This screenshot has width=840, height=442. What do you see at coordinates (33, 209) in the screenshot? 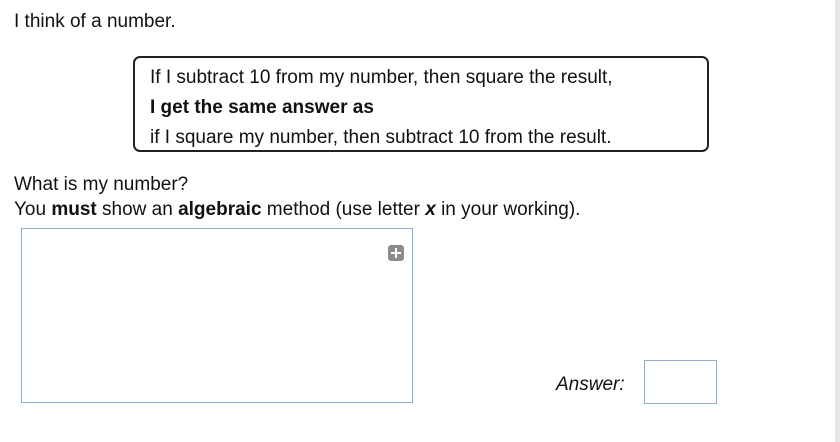
I see `instruction-text-1: You` at bounding box center [33, 209].